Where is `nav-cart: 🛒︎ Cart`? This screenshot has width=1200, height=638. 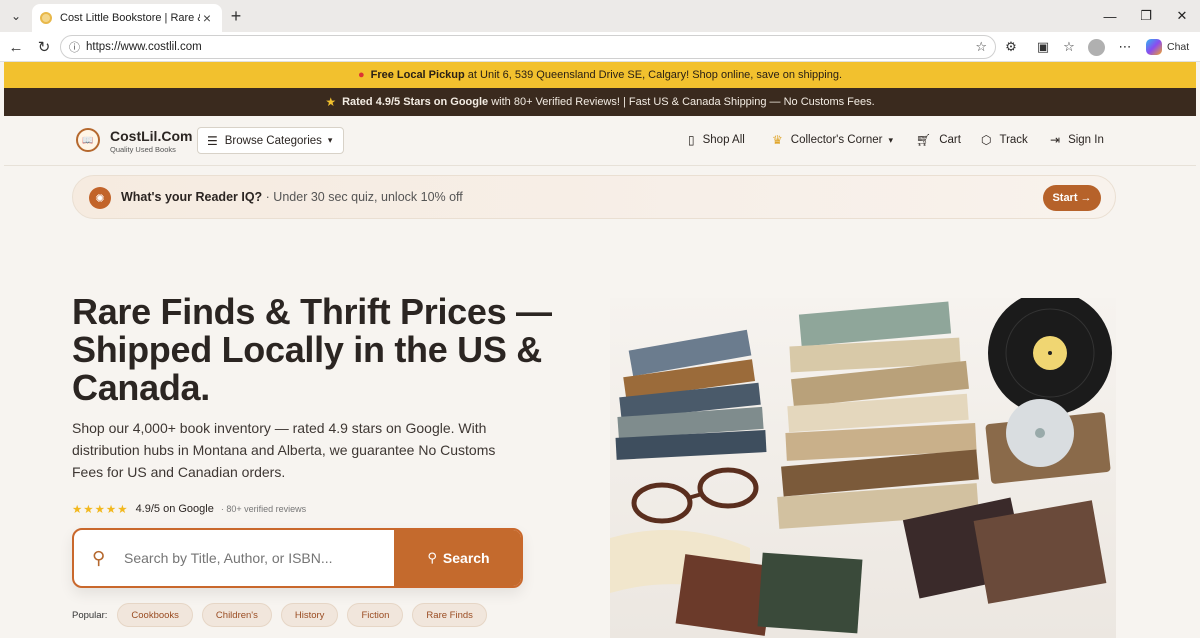 nav-cart: 🛒︎ Cart is located at coordinates (938, 140).